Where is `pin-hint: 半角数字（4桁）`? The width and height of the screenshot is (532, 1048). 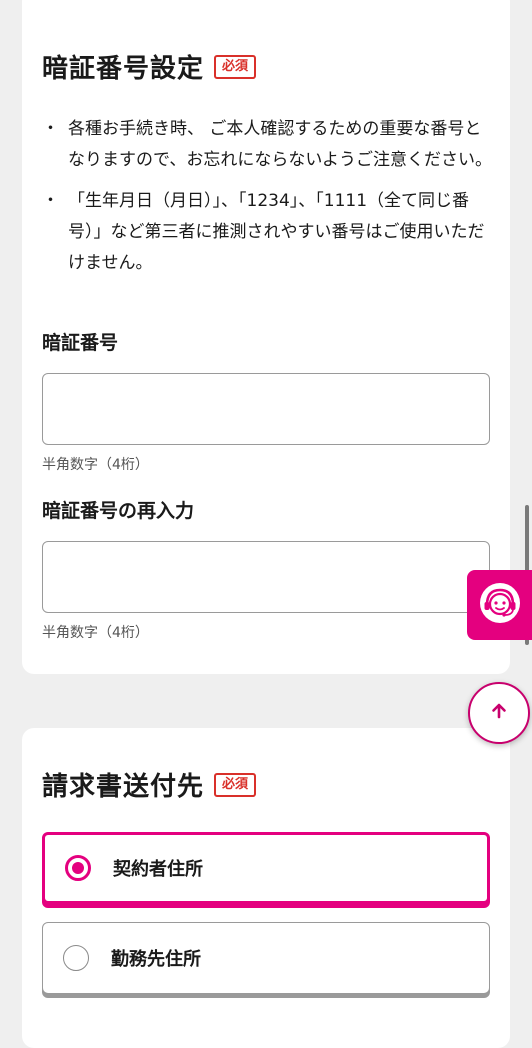
pin-hint: 半角数字（4桁） is located at coordinates (95, 465).